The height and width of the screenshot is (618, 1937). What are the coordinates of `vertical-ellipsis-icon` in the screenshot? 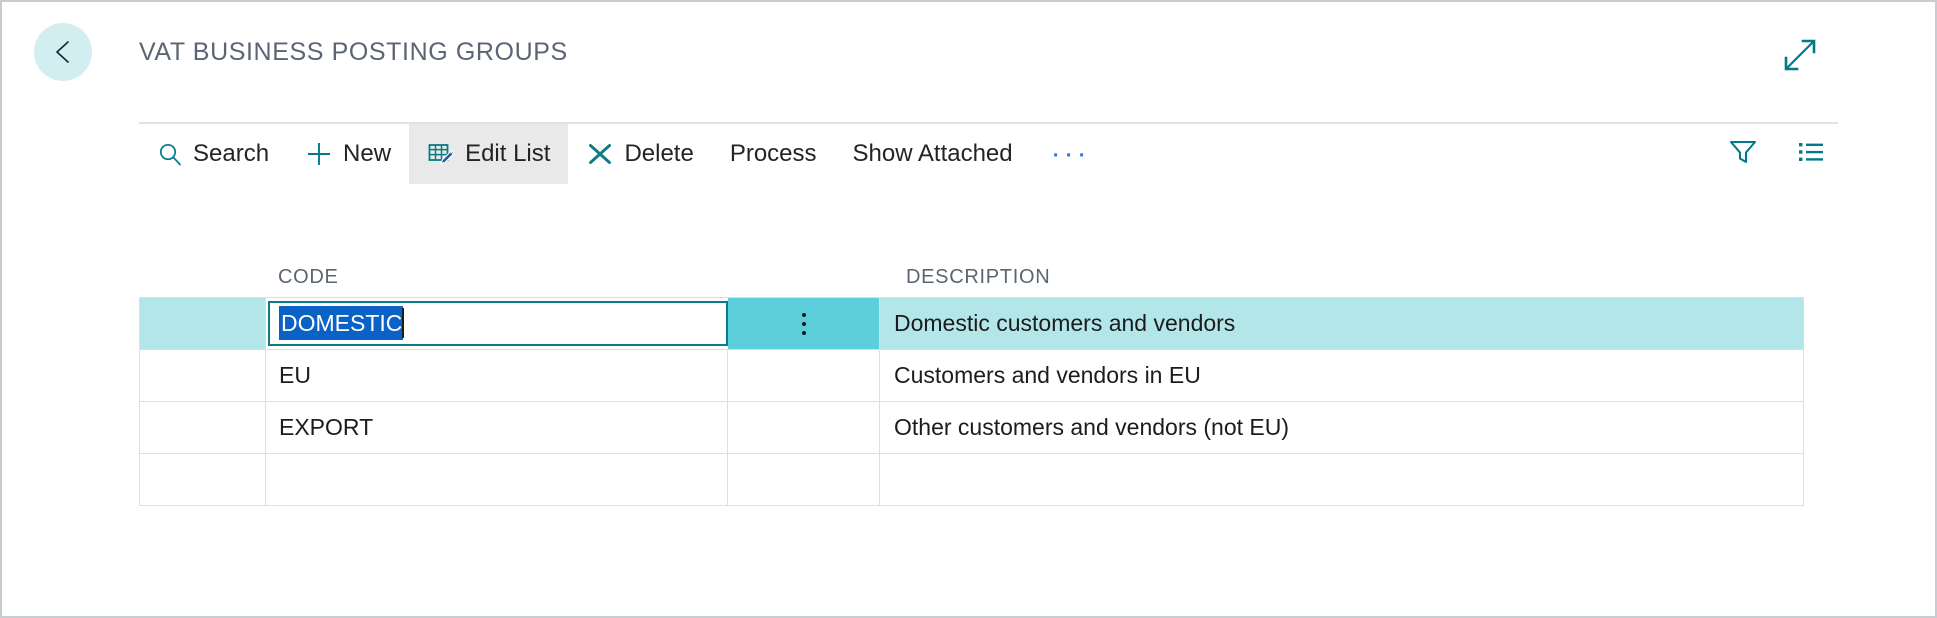 It's located at (803, 323).